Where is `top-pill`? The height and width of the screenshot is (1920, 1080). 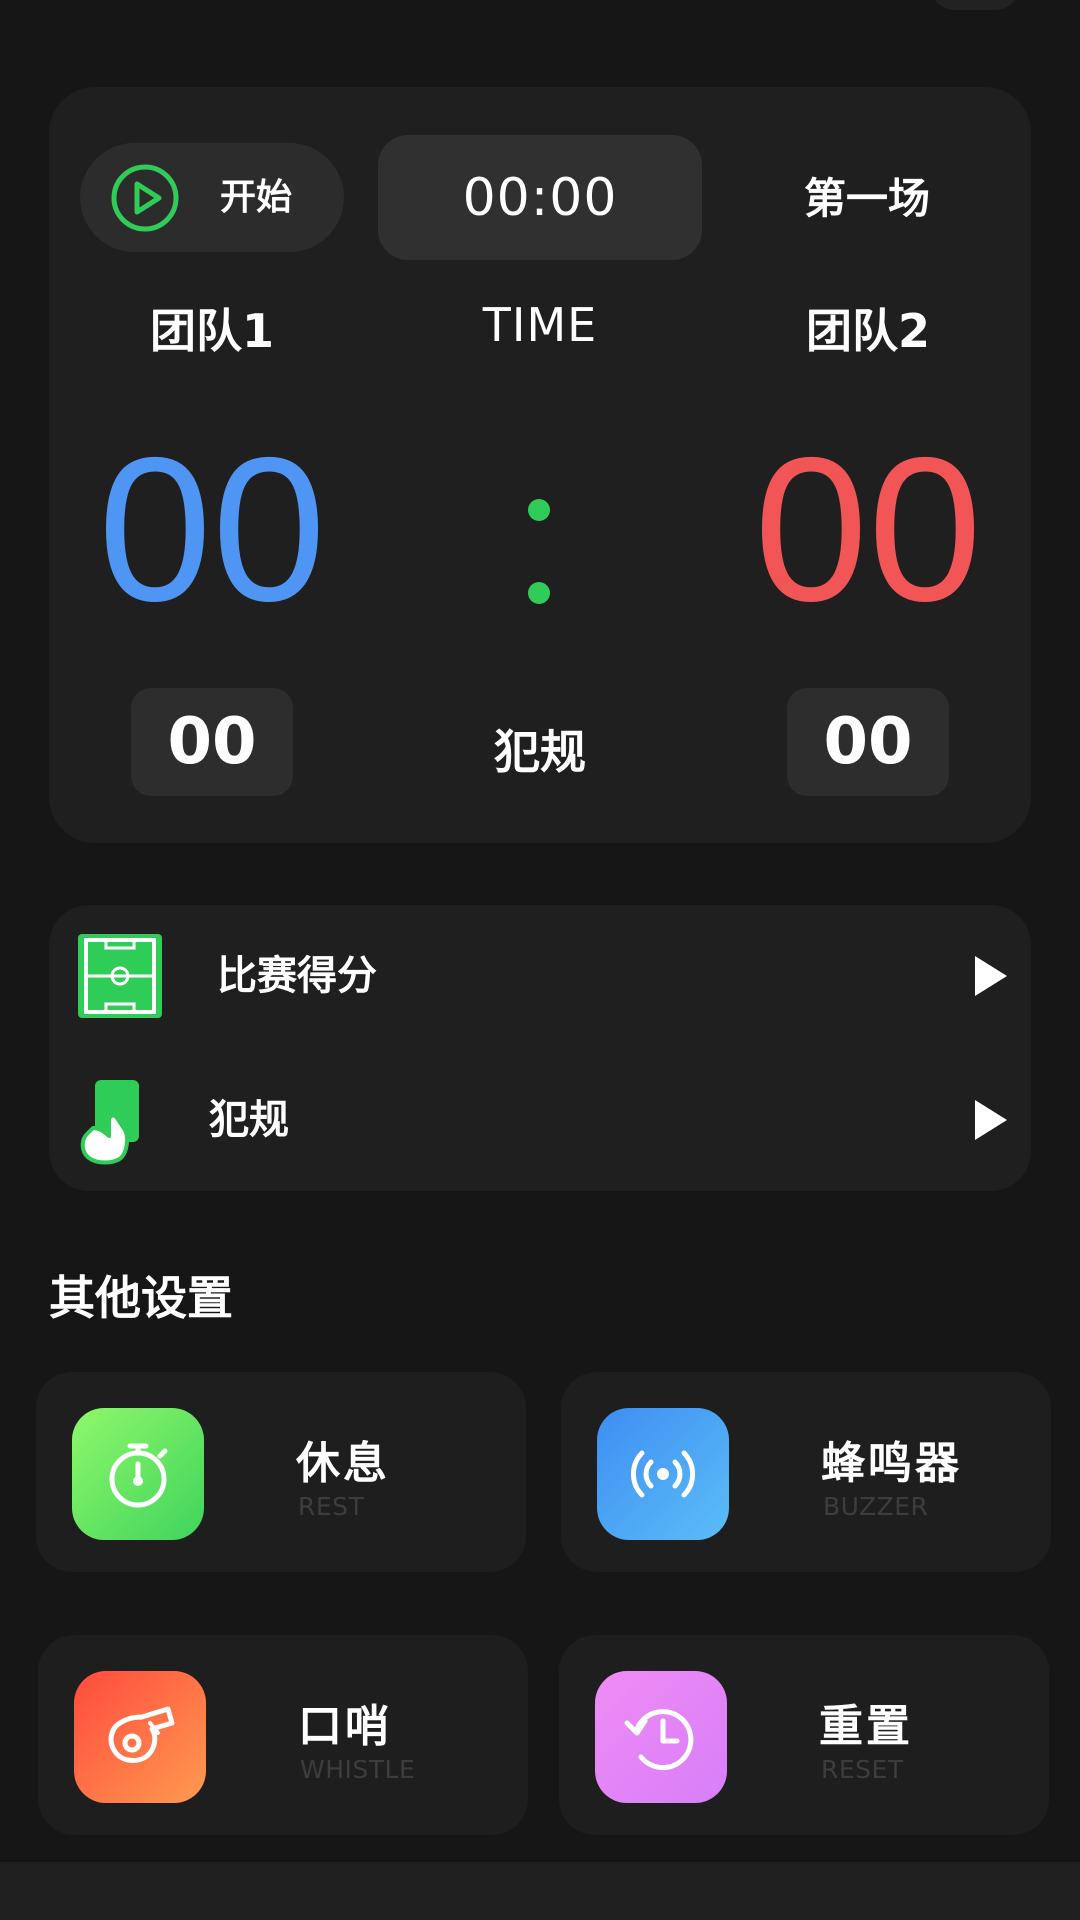
top-pill is located at coordinates (975, 5).